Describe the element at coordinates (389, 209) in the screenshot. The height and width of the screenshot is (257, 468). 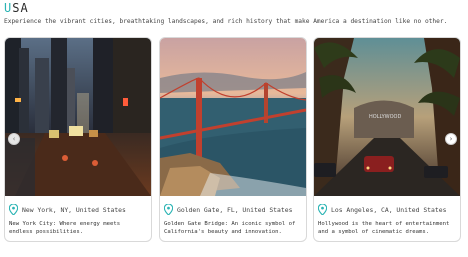
I see `location-text: Los Angeles, CA, United States` at that location.